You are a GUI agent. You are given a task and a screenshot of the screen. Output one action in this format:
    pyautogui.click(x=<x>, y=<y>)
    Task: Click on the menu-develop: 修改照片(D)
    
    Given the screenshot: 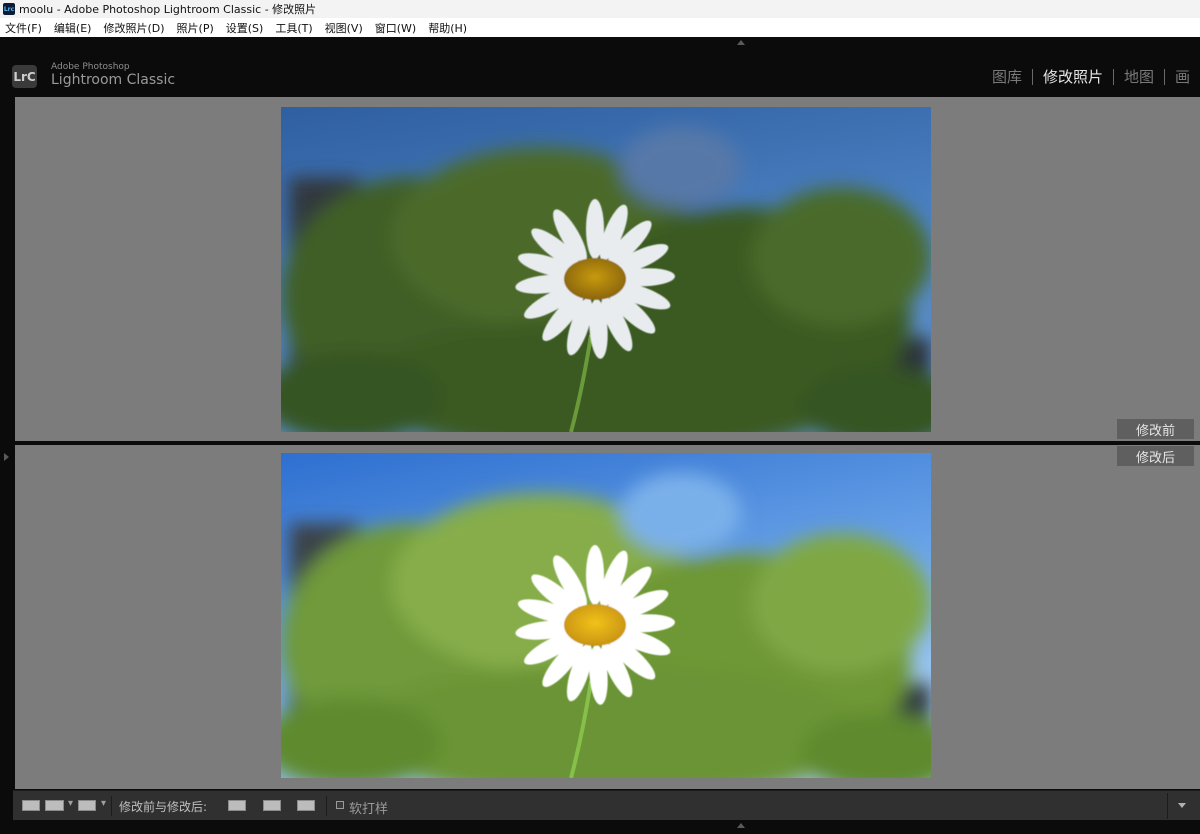 What is the action you would take?
    pyautogui.click(x=133, y=28)
    